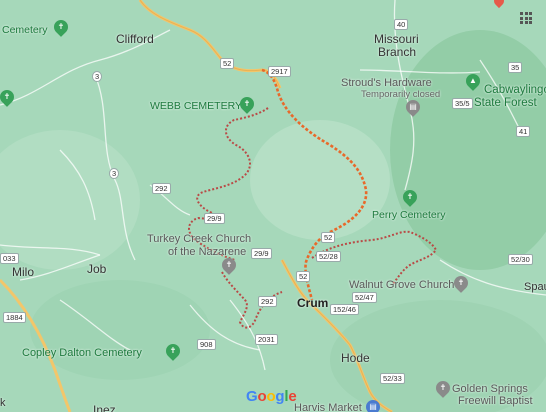 This screenshot has height=412, width=546. What do you see at coordinates (515, 90) in the screenshot?
I see `poi-cabwaylingo-line1: Cabwaylingo` at bounding box center [515, 90].